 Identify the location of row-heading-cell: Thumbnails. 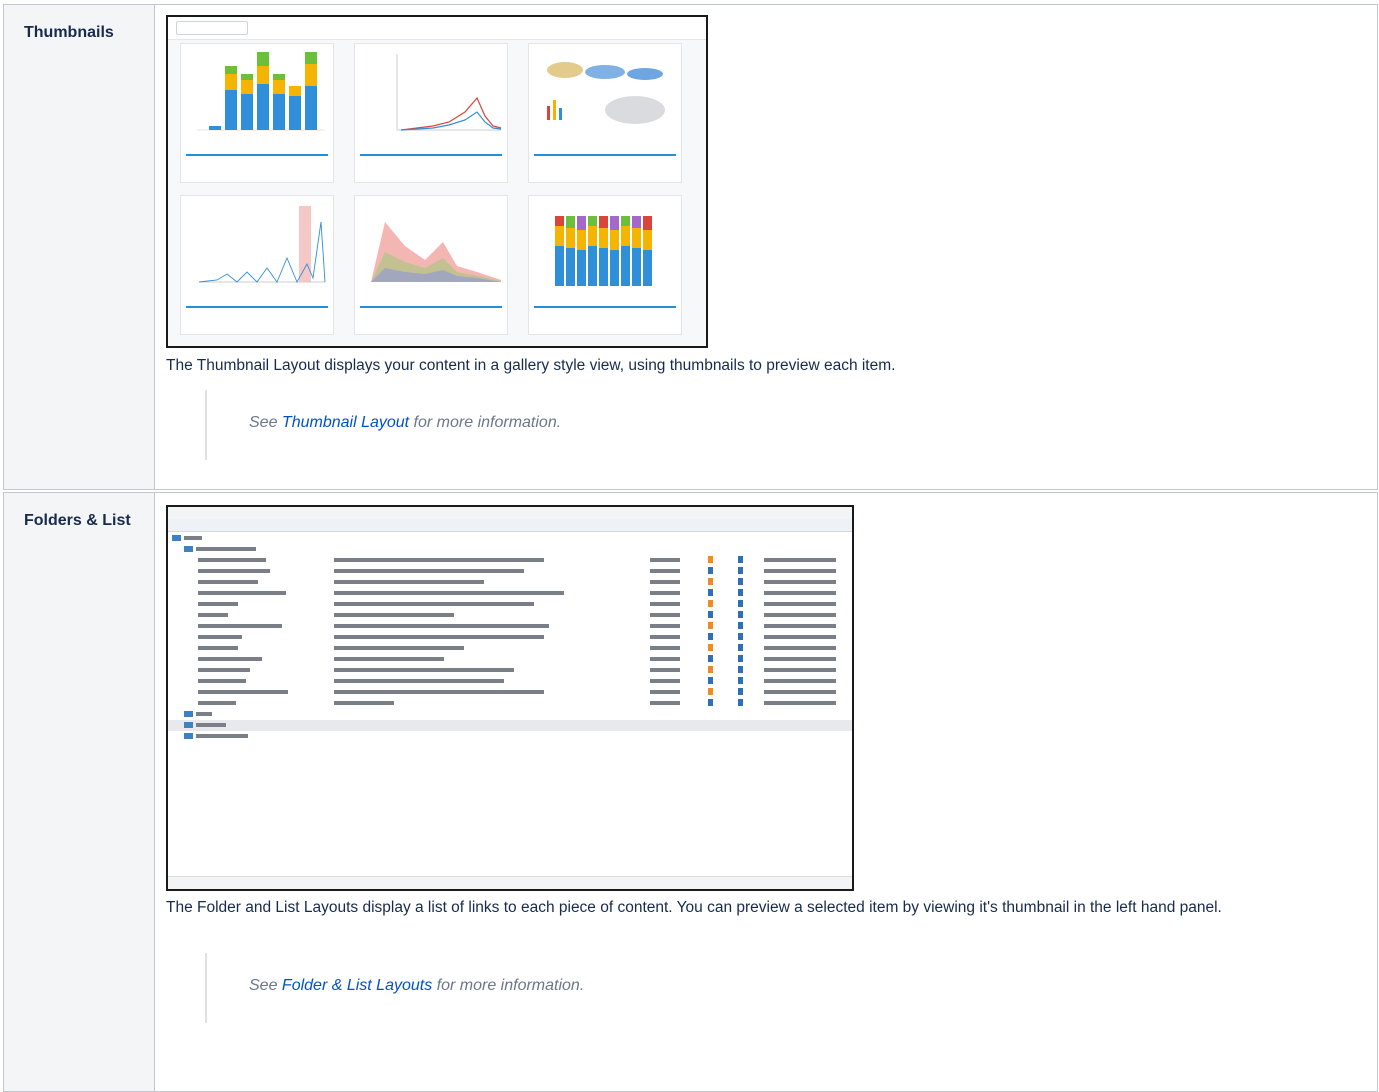
(79, 247).